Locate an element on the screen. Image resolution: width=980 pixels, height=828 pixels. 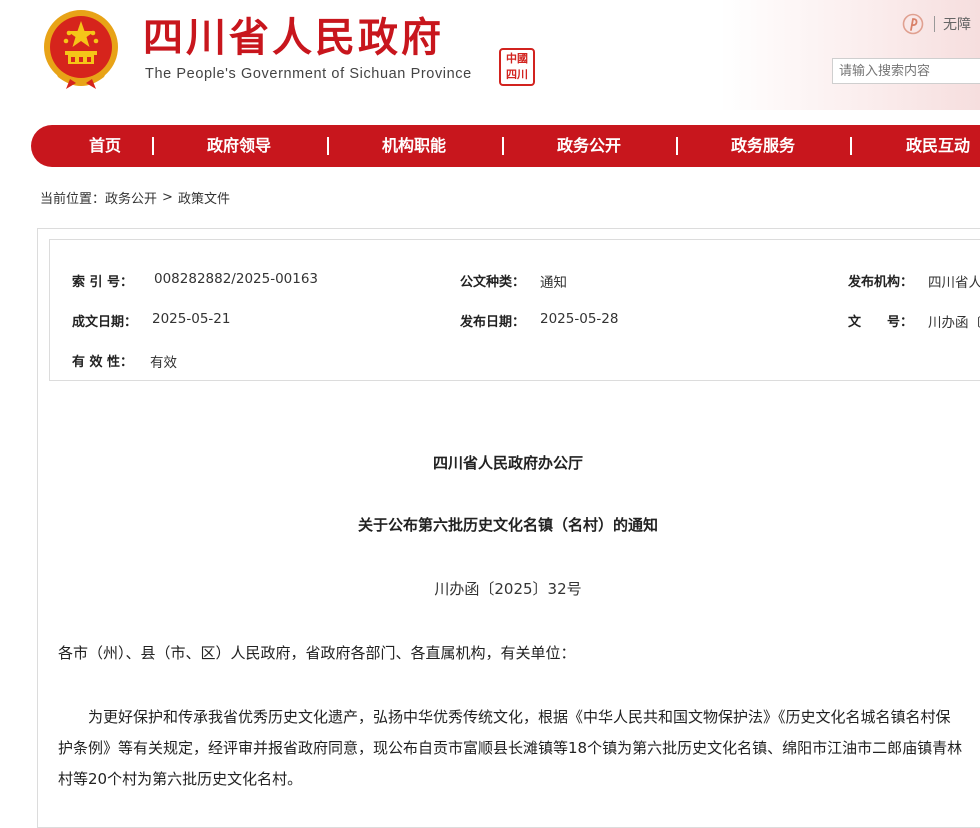
accessibility-icon is located at coordinates (913, 24).